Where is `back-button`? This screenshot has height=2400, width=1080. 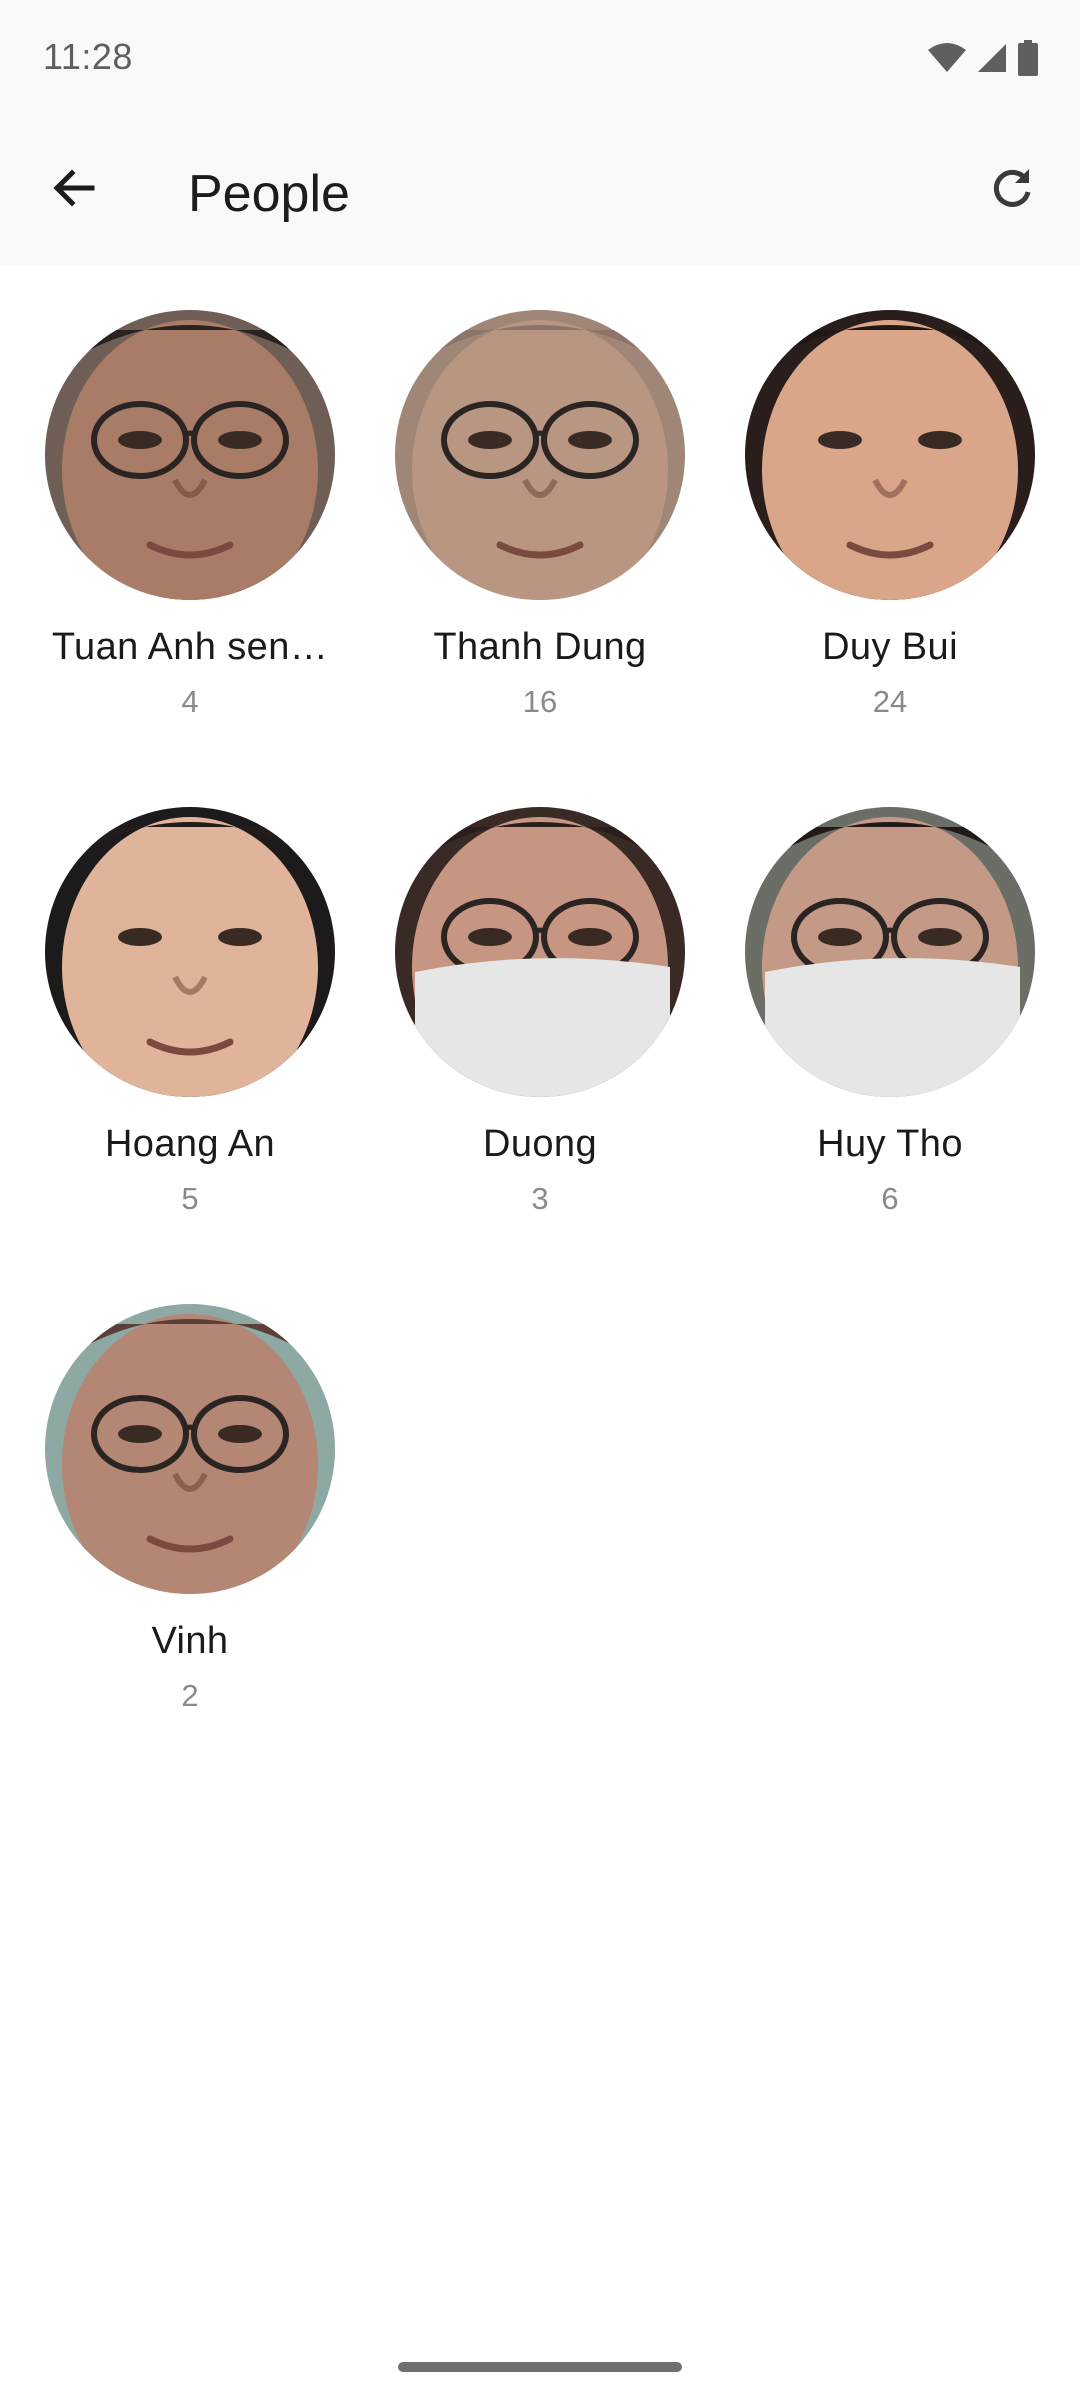 back-button is located at coordinates (74, 190).